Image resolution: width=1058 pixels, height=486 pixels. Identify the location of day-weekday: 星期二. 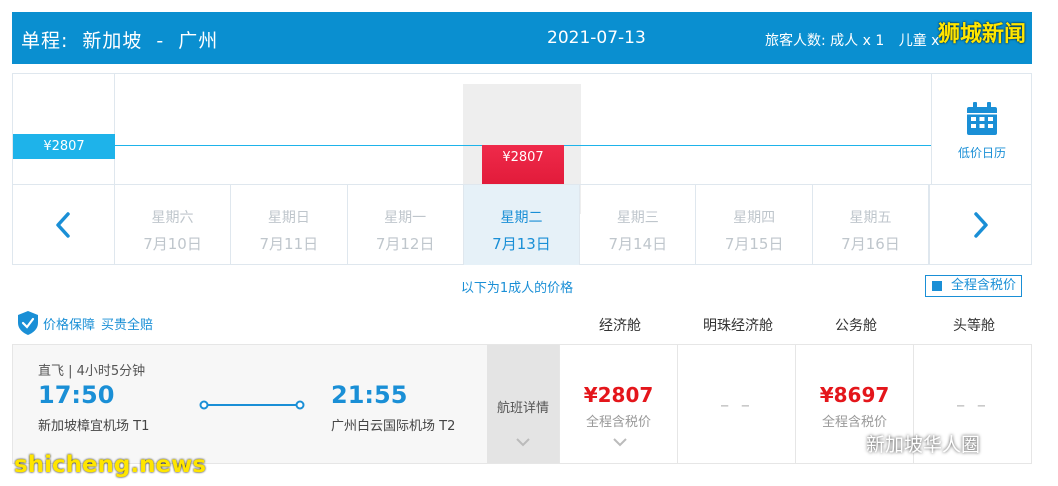
(521, 218).